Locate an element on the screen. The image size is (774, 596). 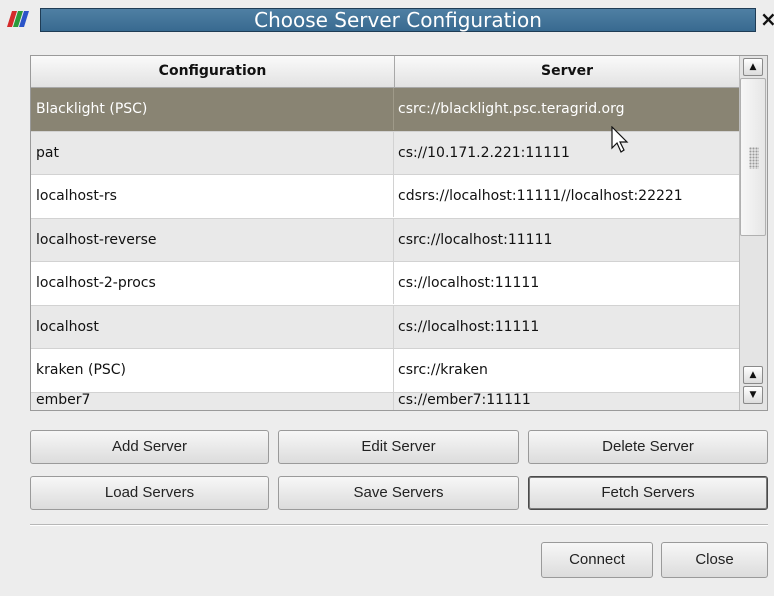
server-cell: csrc://blacklight.psc.teragrid.org is located at coordinates (511, 109).